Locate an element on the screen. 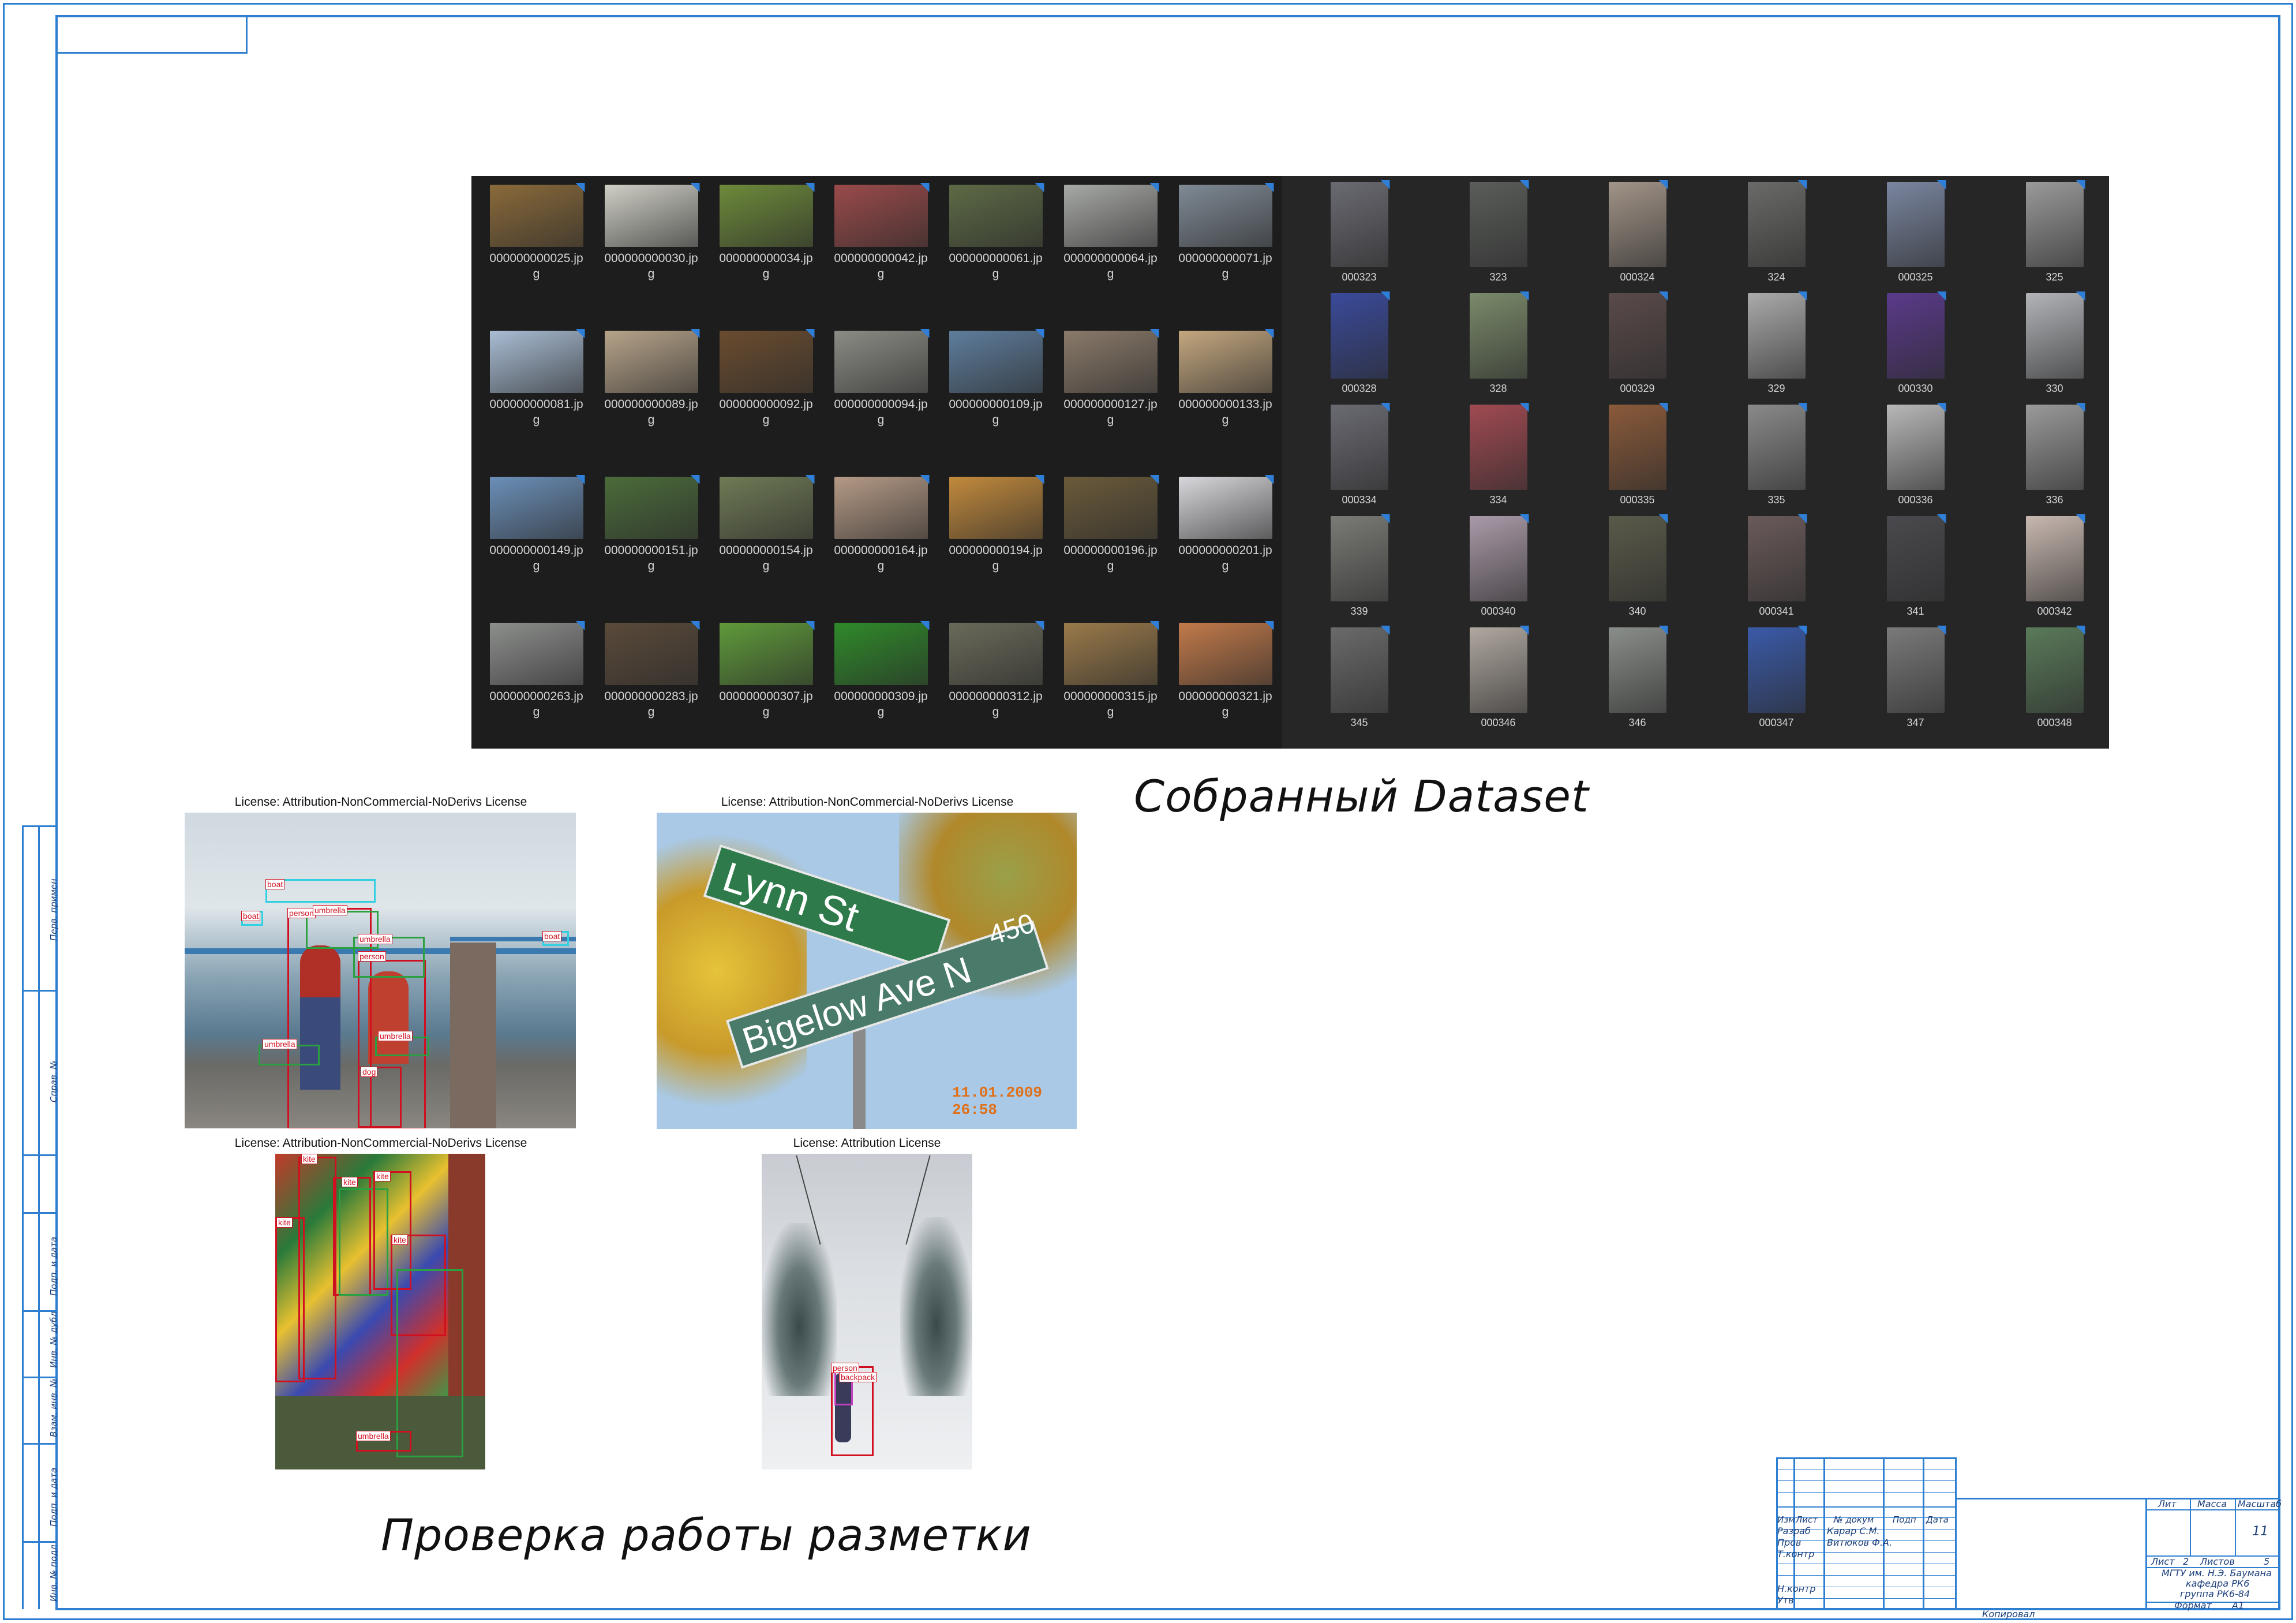 This screenshot has width=2296, height=1623. side-label: Справ. № is located at coordinates (53, 1081).